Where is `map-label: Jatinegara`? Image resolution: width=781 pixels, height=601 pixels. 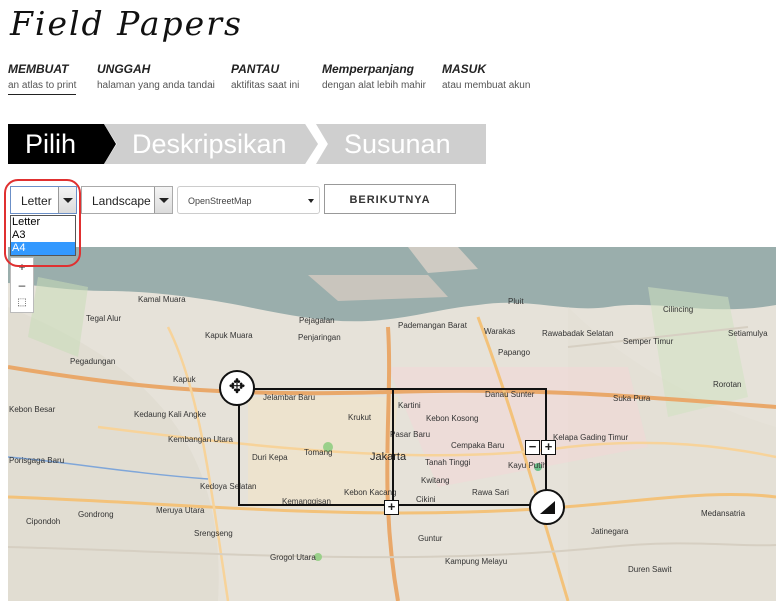
map-label: Jatinegara is located at coordinates (610, 531).